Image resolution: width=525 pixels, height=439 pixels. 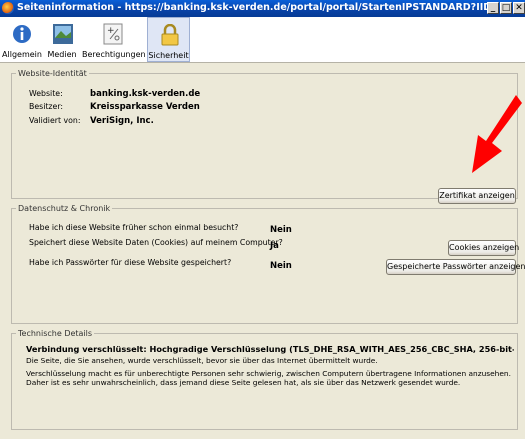 What do you see at coordinates (477, 196) in the screenshot?
I see `show-certificate-button: Zertifikat anzeigen` at bounding box center [477, 196].